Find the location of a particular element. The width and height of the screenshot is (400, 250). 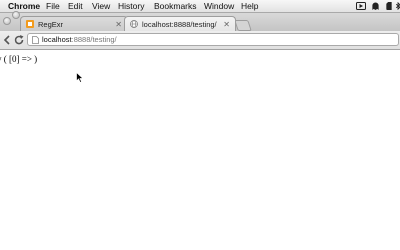

menu-edit: Edit is located at coordinates (75, 6).